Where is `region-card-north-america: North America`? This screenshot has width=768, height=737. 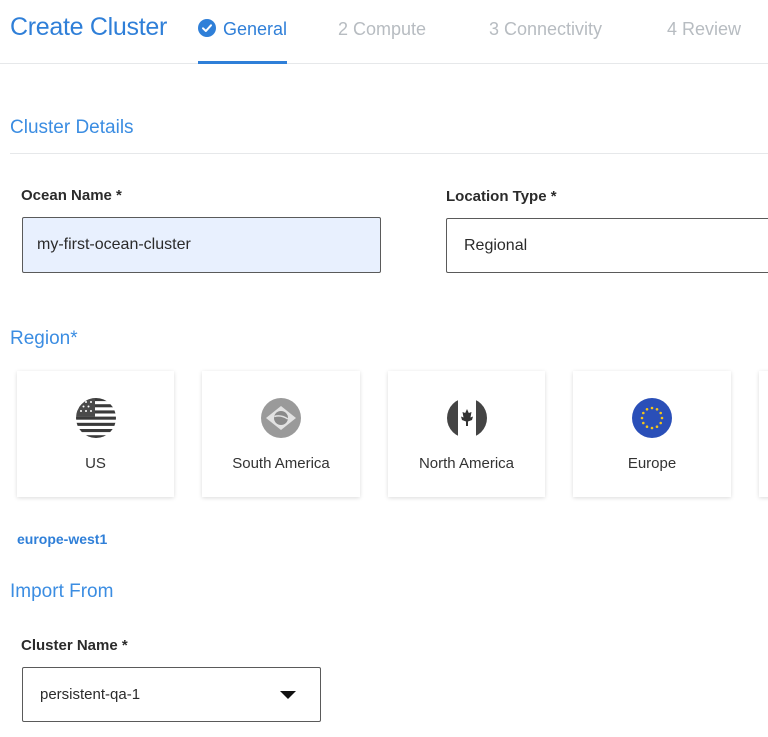
region-card-north-america: North America is located at coordinates (466, 434).